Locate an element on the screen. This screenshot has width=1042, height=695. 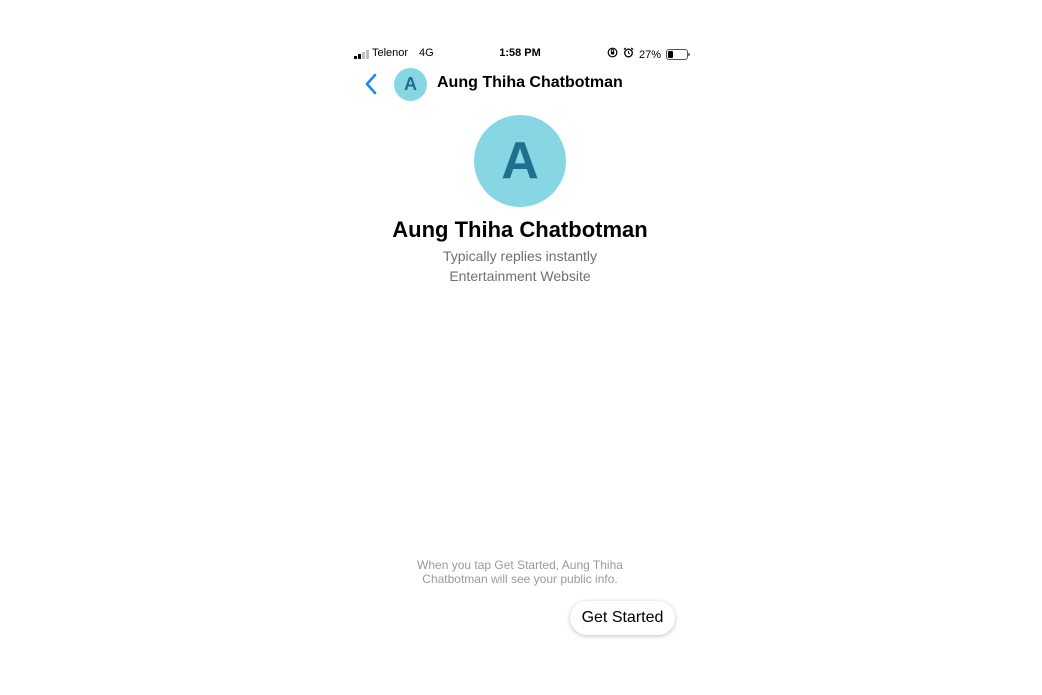
conversation-header: A Aung Thiha Chatbotman is located at coordinates (520, 84).